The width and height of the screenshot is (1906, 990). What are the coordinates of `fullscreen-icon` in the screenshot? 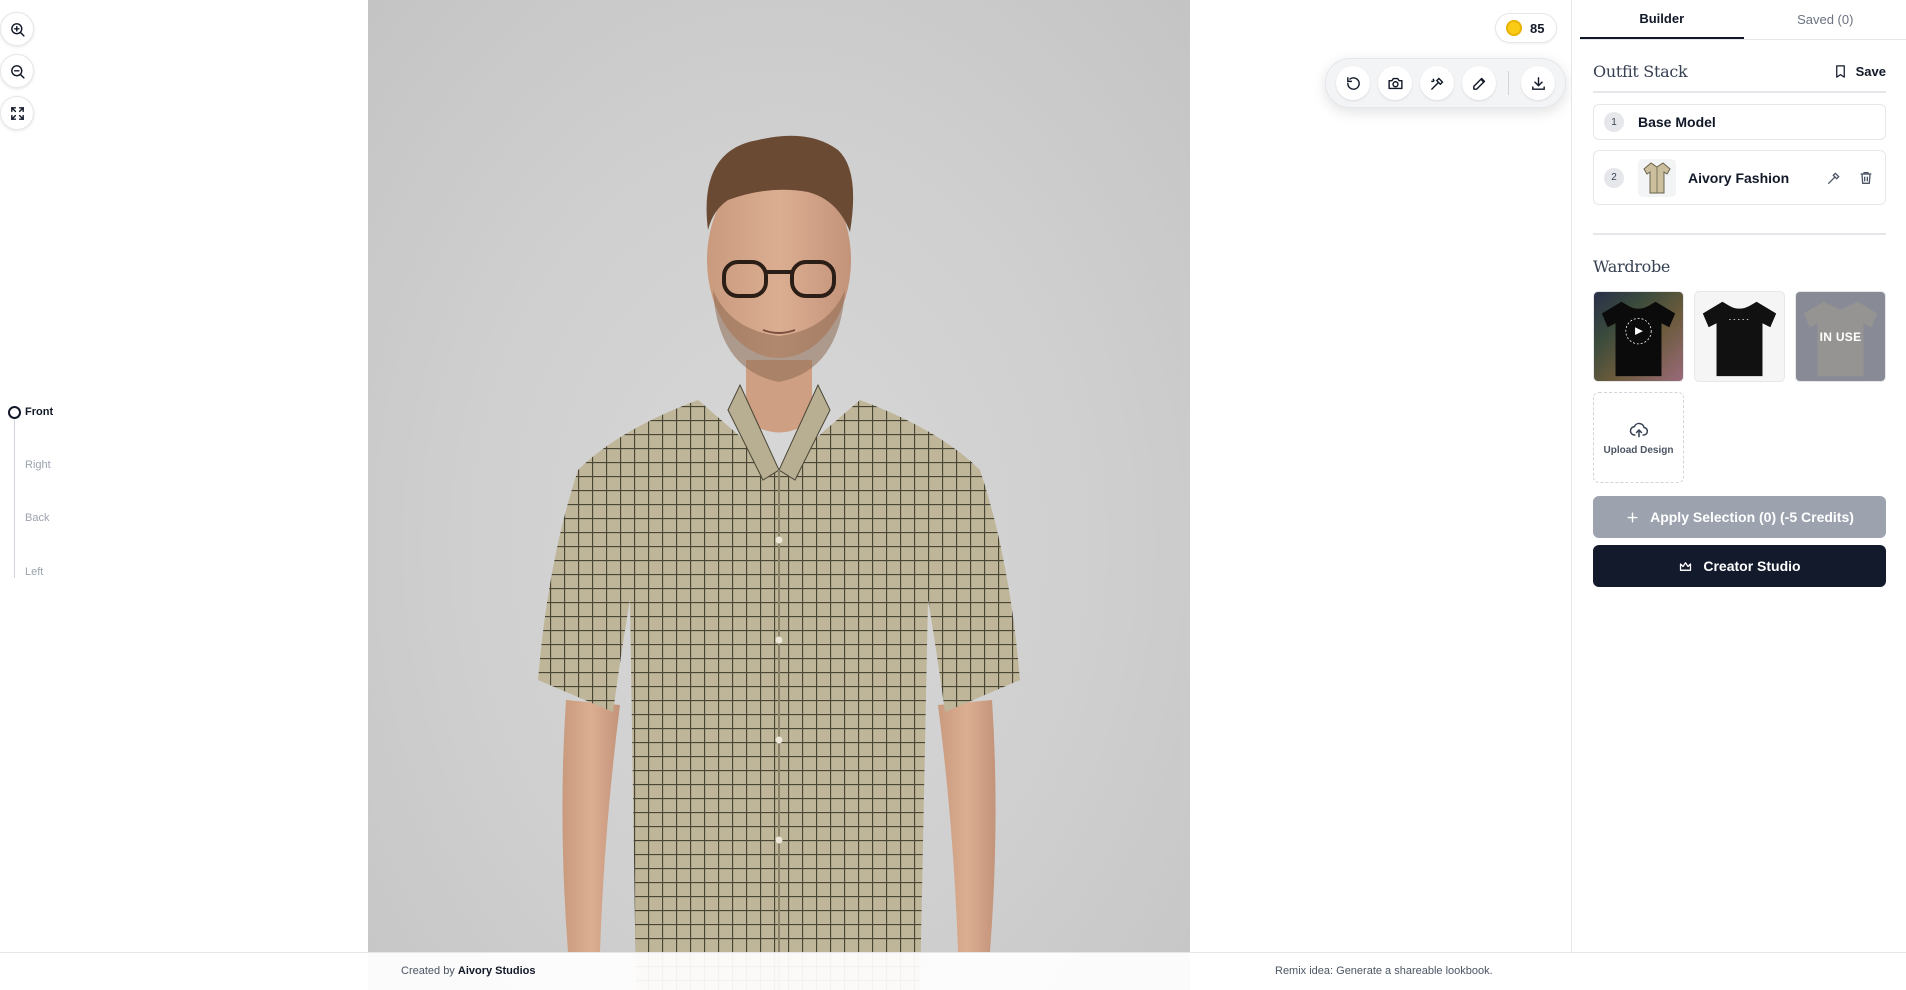 It's located at (17, 113).